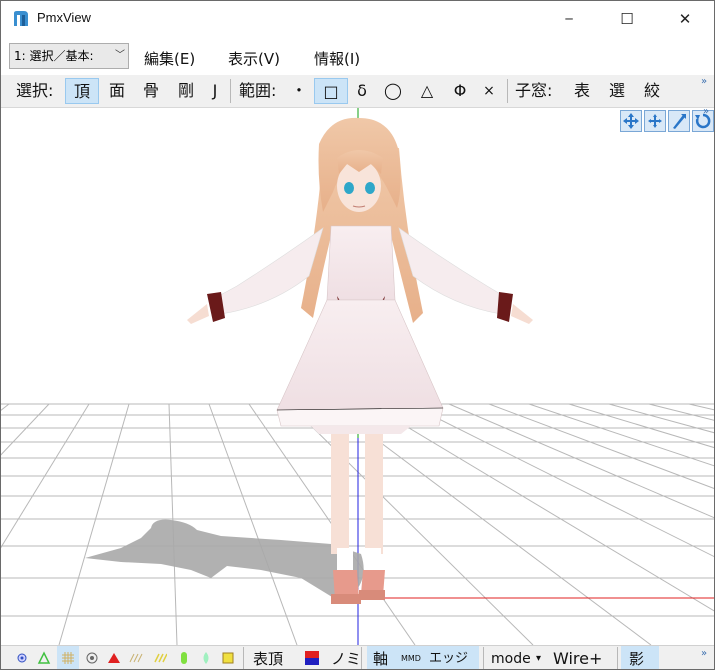 The width and height of the screenshot is (715, 670). I want to click on menu-info: 情報(I), so click(337, 58).